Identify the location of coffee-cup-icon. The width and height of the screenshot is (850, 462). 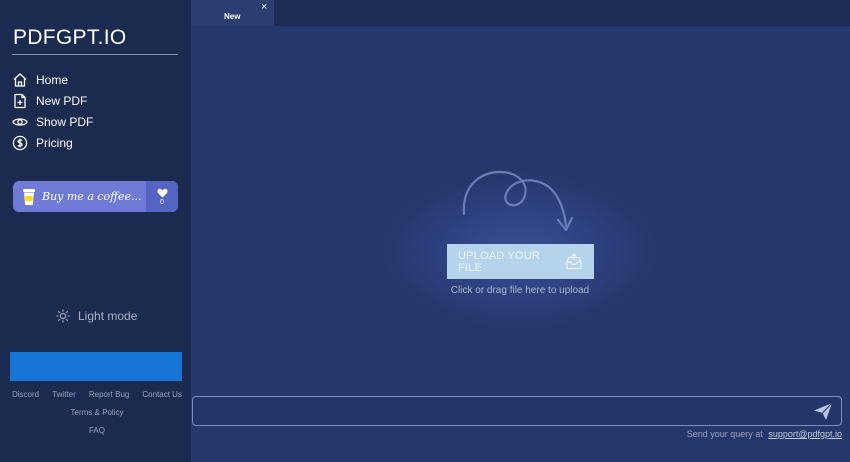
(29, 196).